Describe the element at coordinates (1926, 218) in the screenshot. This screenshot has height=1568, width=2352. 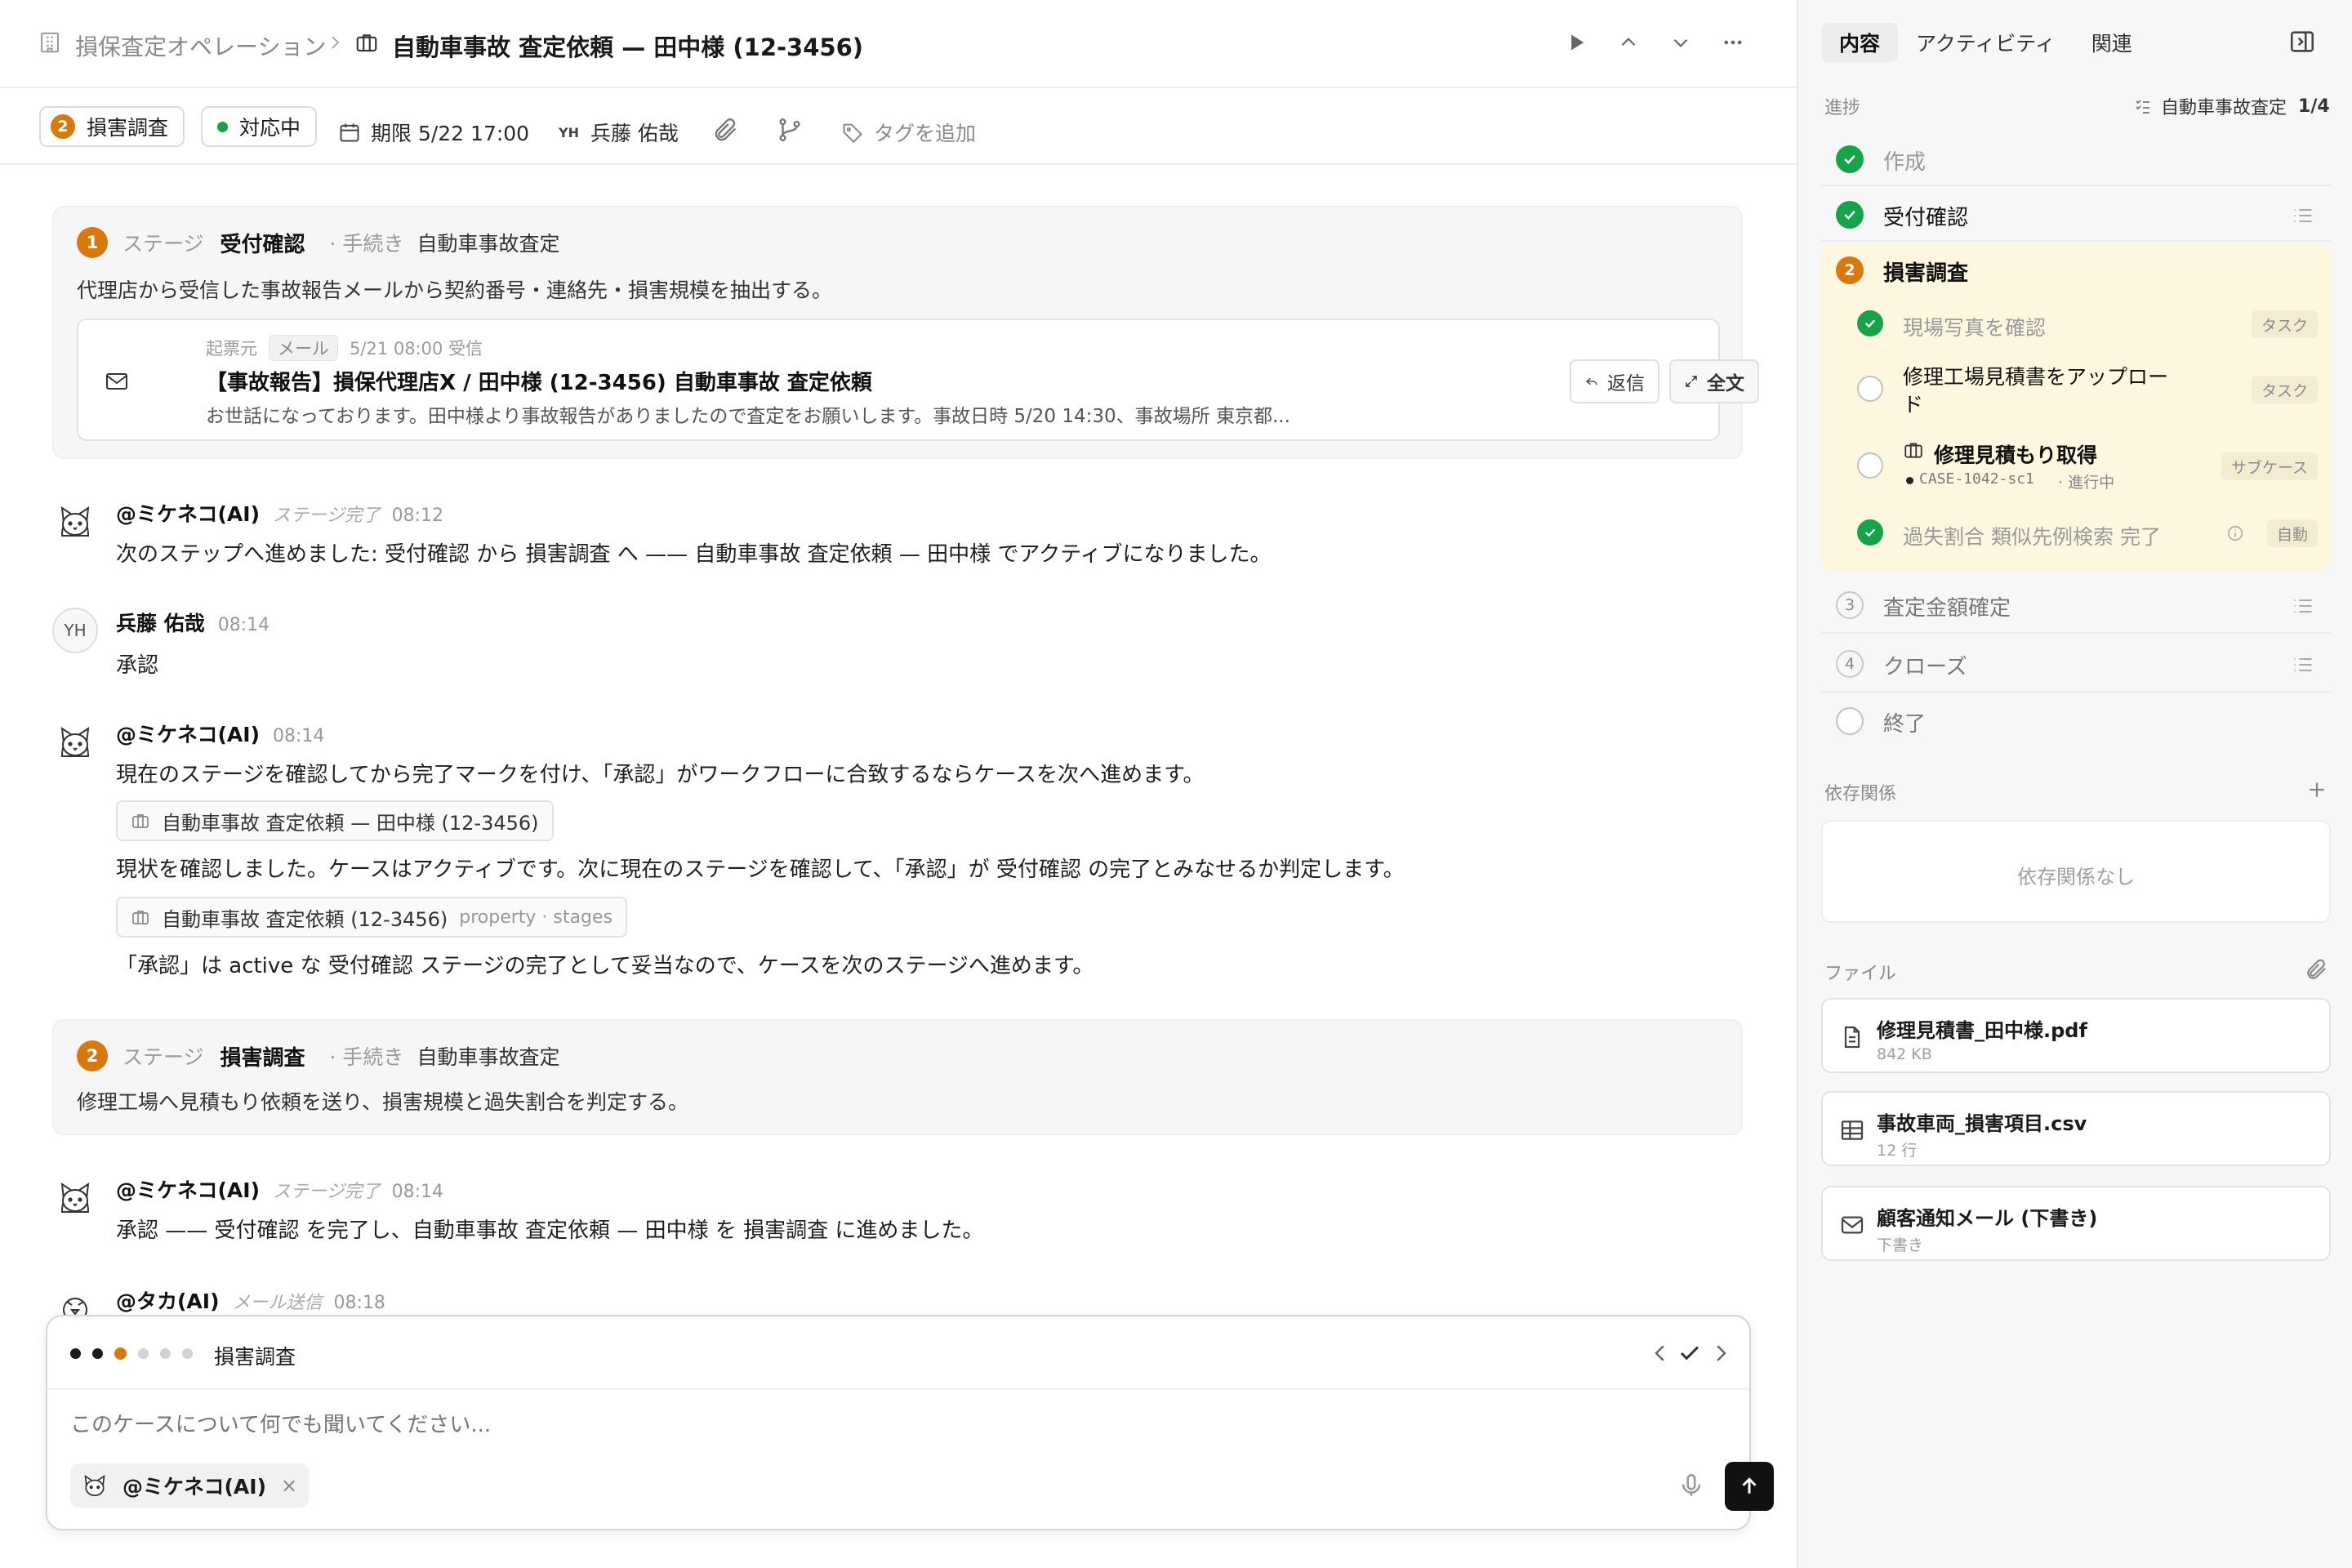
I see `step-label: 受付確認` at that location.